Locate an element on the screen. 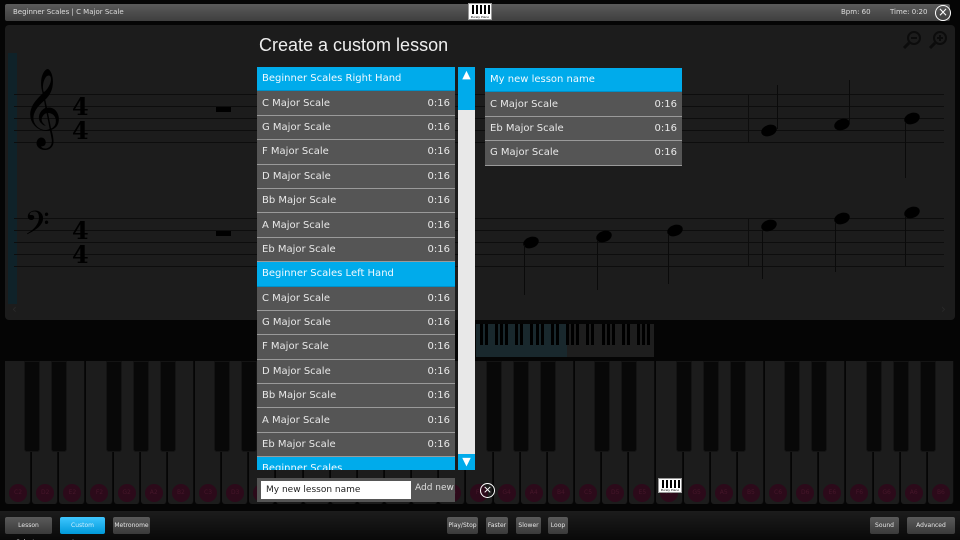 This screenshot has height=540, width=960. zoom-out-icon is located at coordinates (912, 40).